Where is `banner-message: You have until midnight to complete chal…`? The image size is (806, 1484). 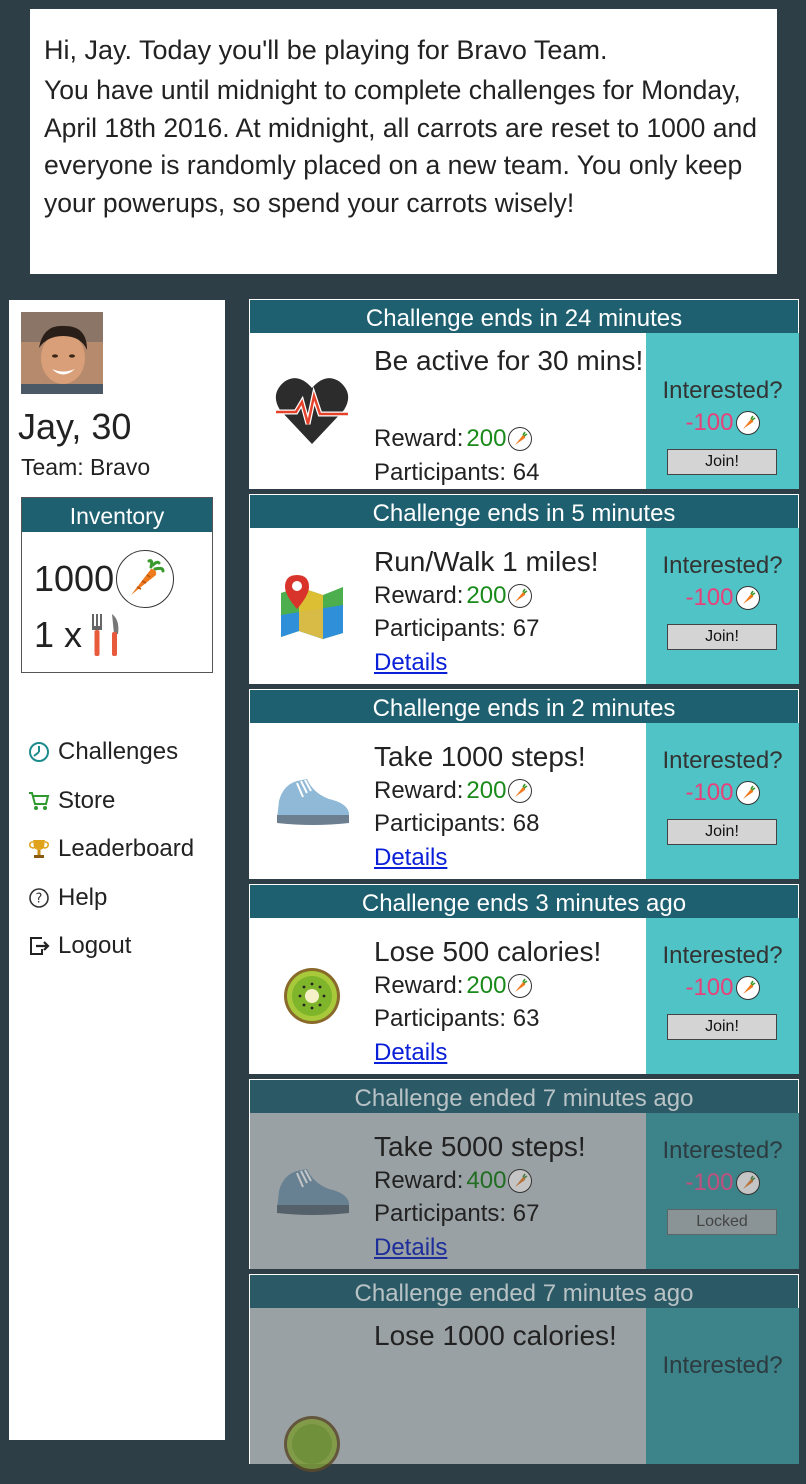
banner-message: You have until midnight to complete chal… is located at coordinates (400, 146).